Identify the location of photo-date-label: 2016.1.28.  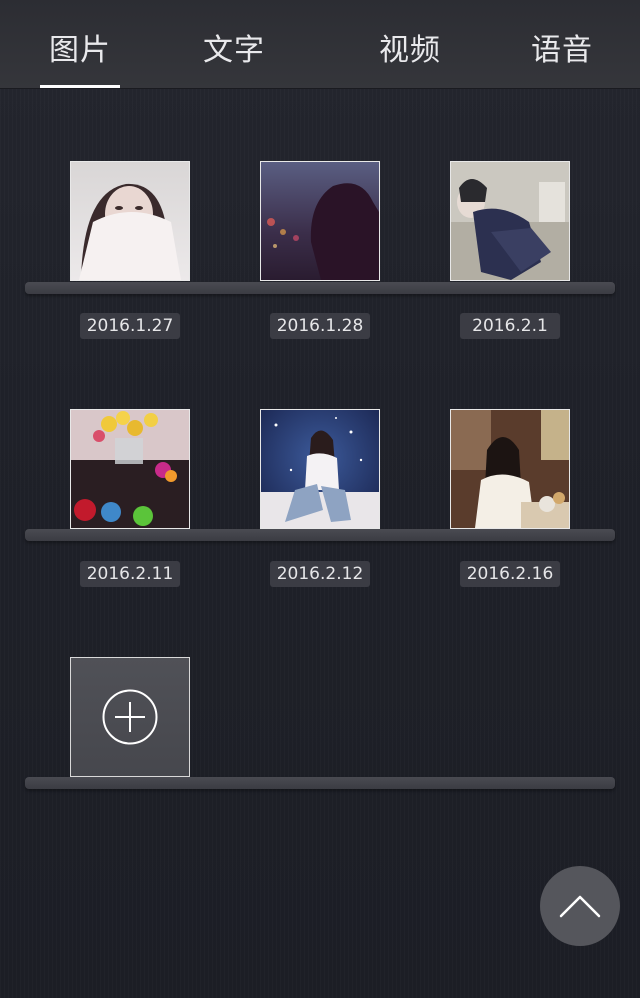
(320, 326).